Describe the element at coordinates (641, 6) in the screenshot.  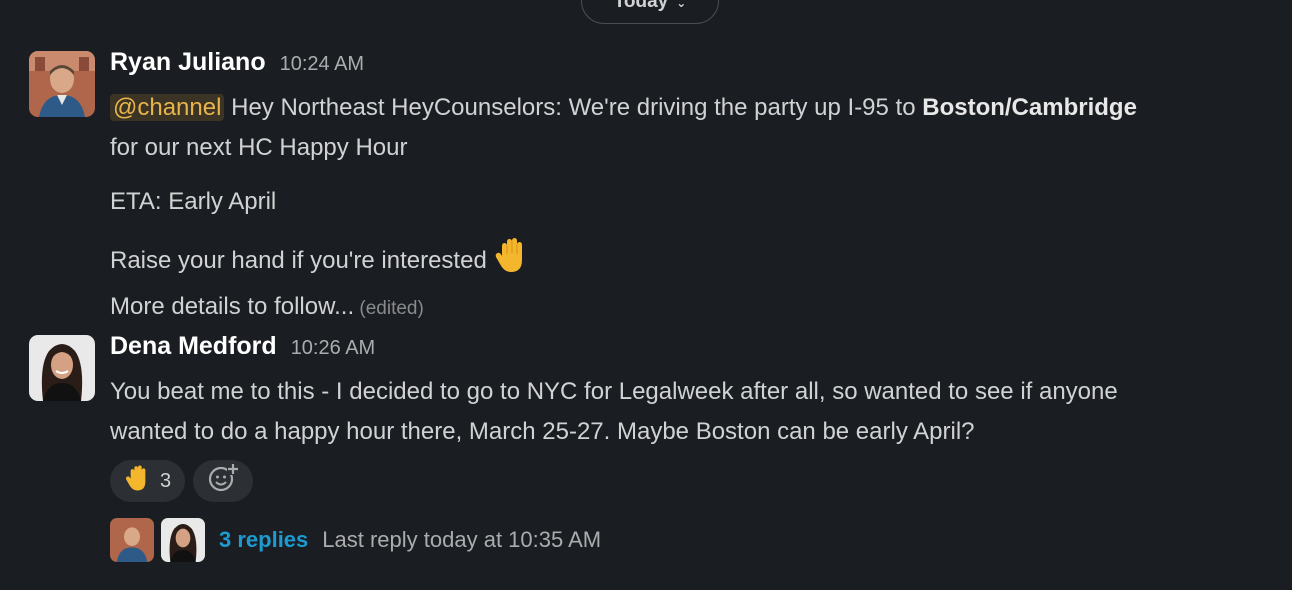
I see `day-divider-label: Today` at that location.